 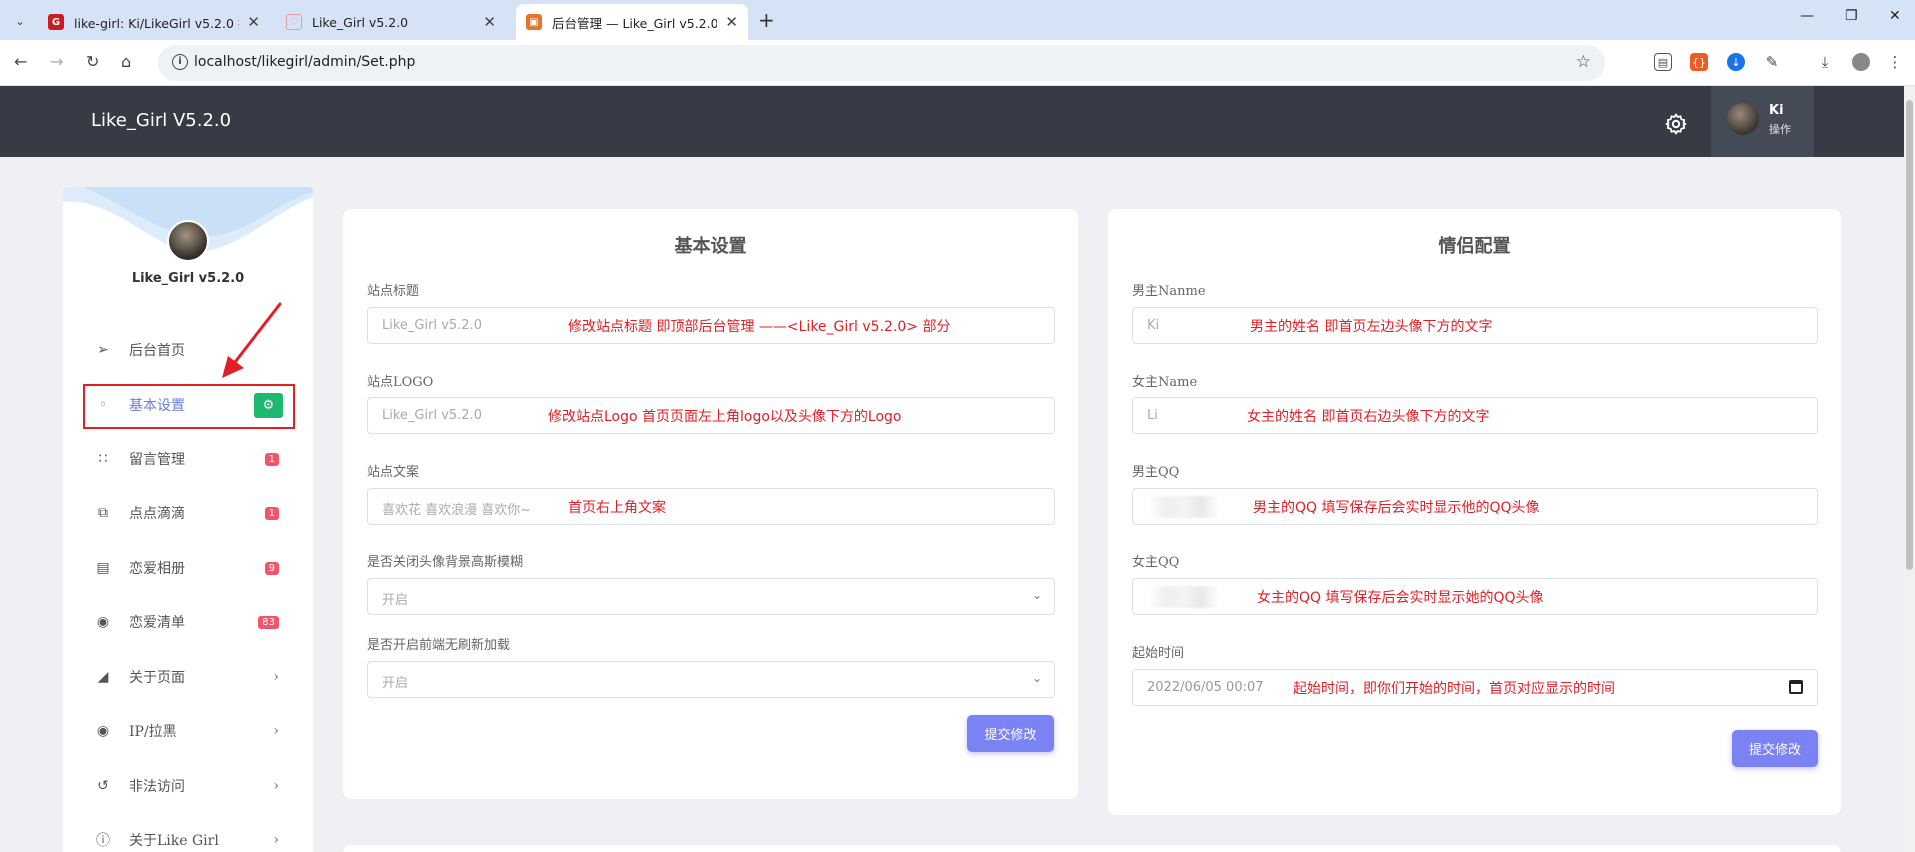 I want to click on sidebar-item-about-page: ◢ 关于页面 ›, so click(x=186, y=677).